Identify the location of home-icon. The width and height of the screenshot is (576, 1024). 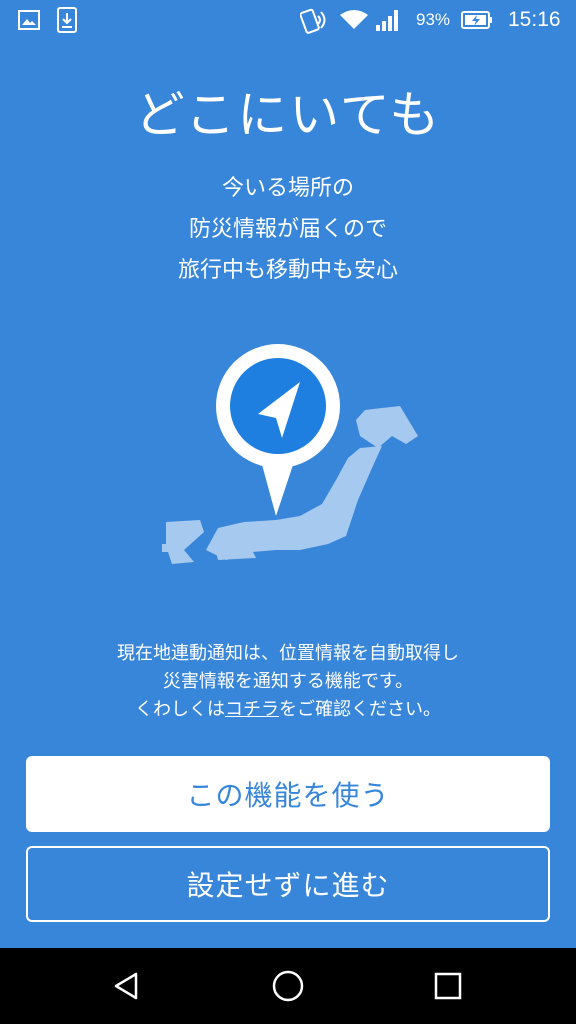
(288, 986).